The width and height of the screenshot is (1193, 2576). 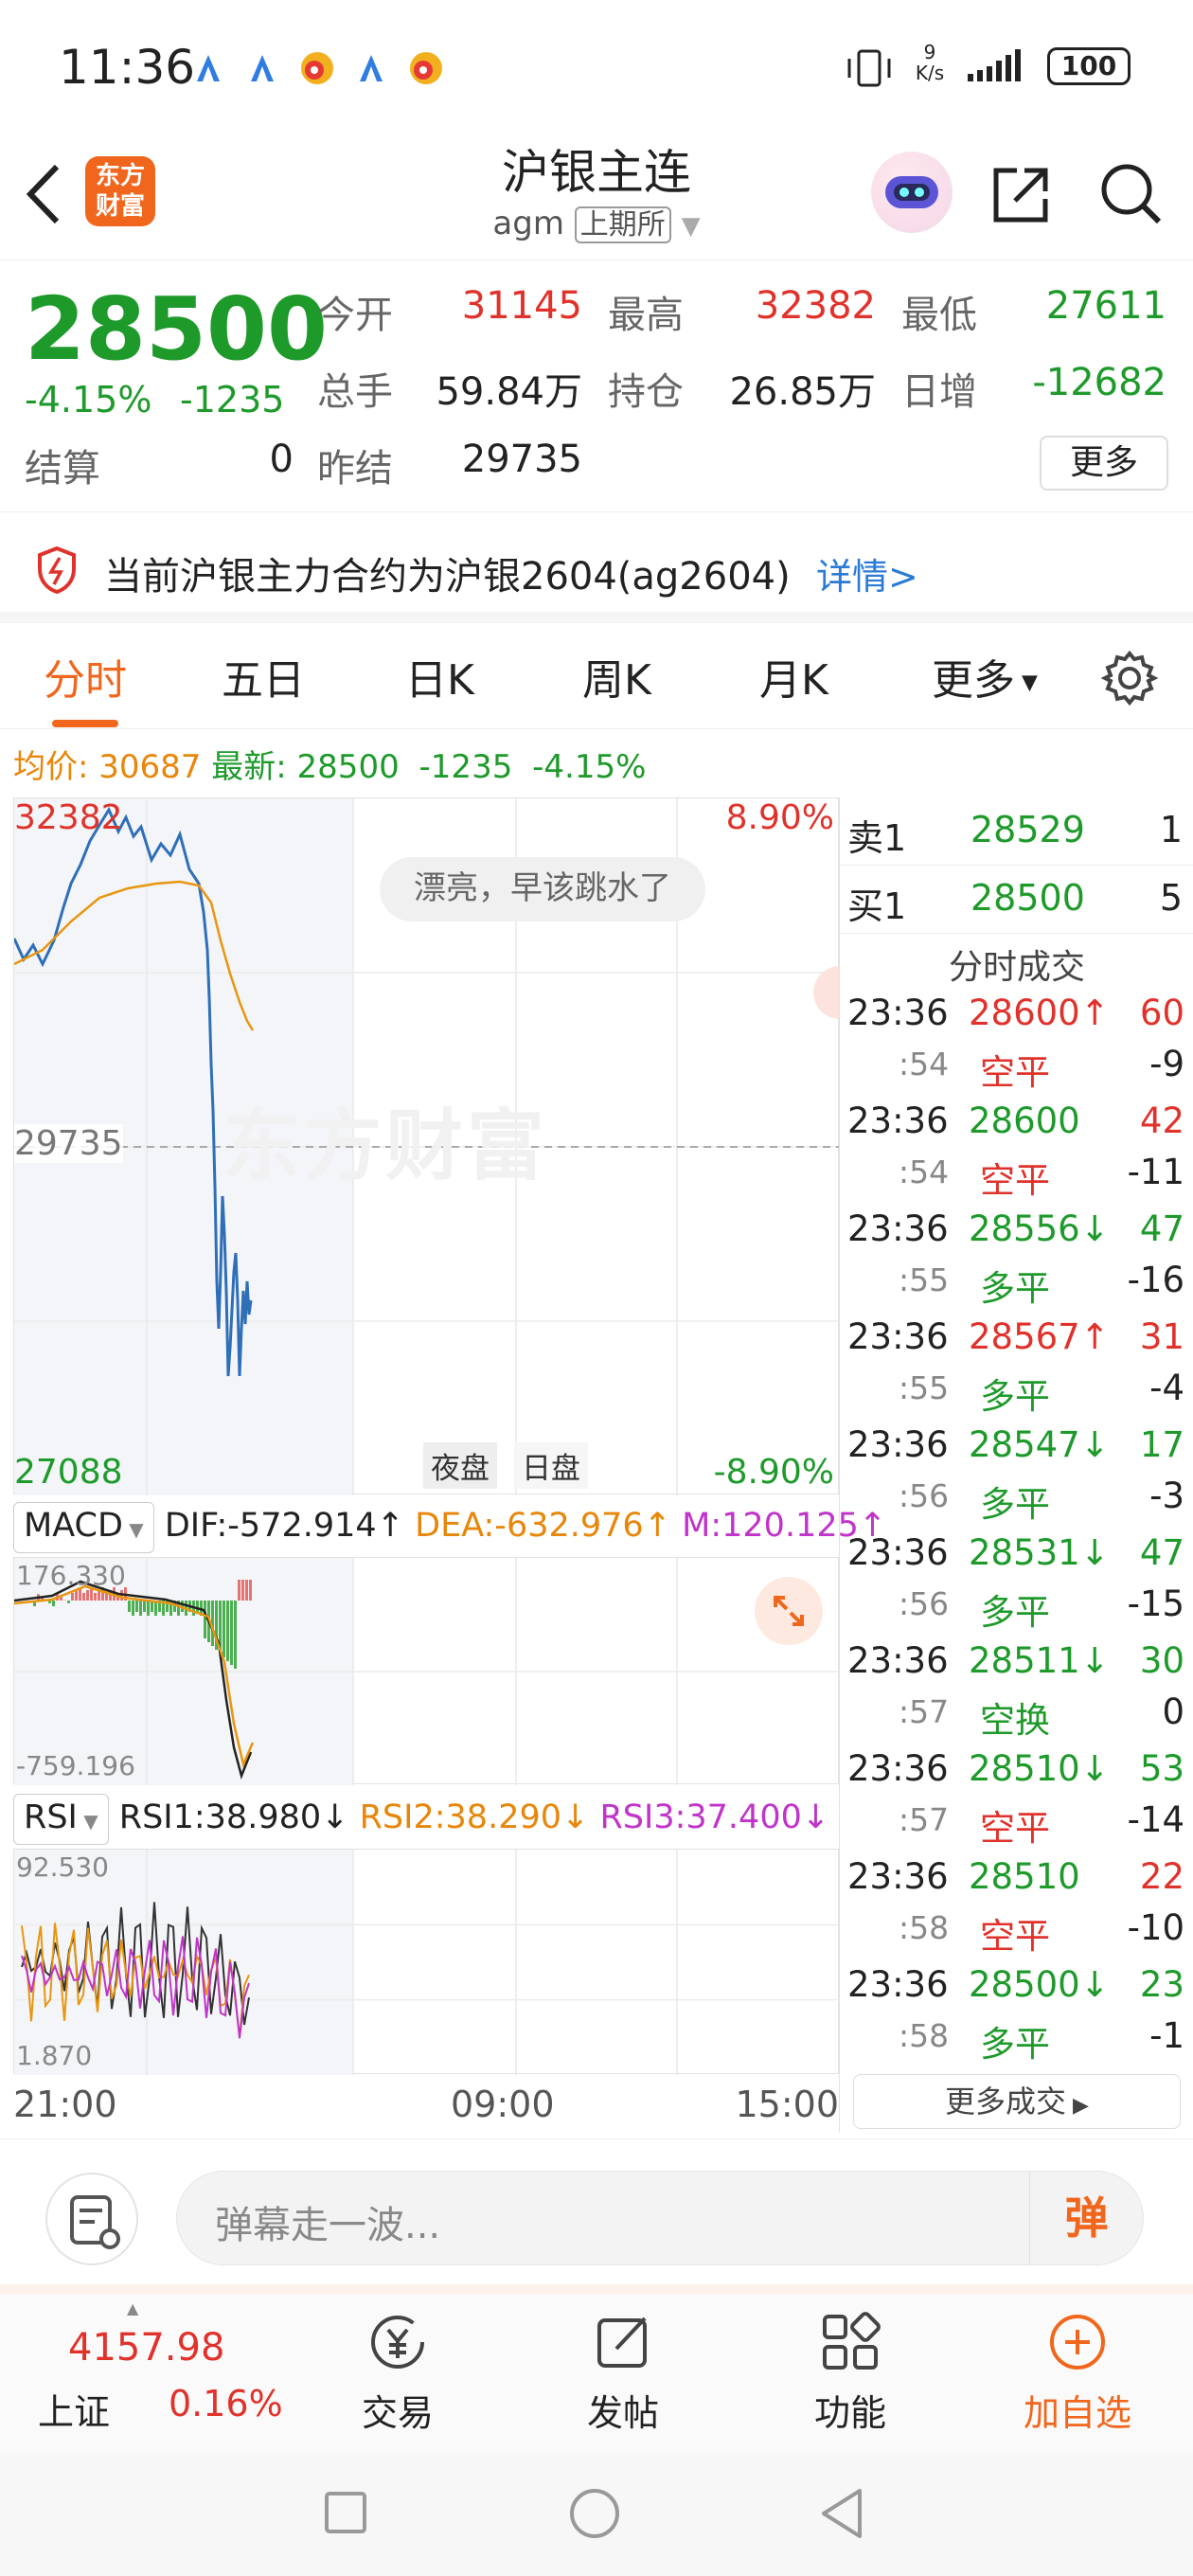 What do you see at coordinates (924, 1603) in the screenshot?
I see `trade-second: :56` at bounding box center [924, 1603].